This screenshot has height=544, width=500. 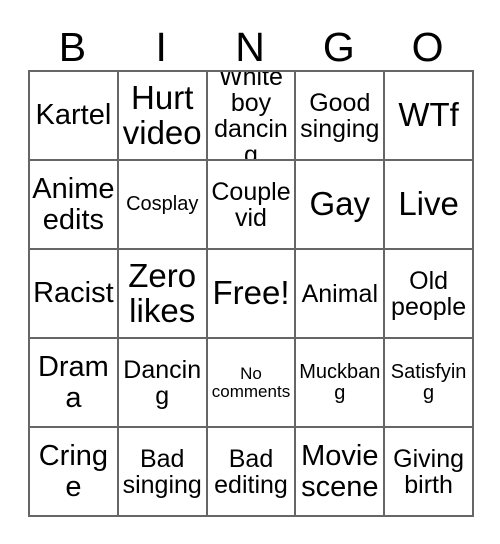 I want to click on bingo-cell: Dancing, so click(x=163, y=383).